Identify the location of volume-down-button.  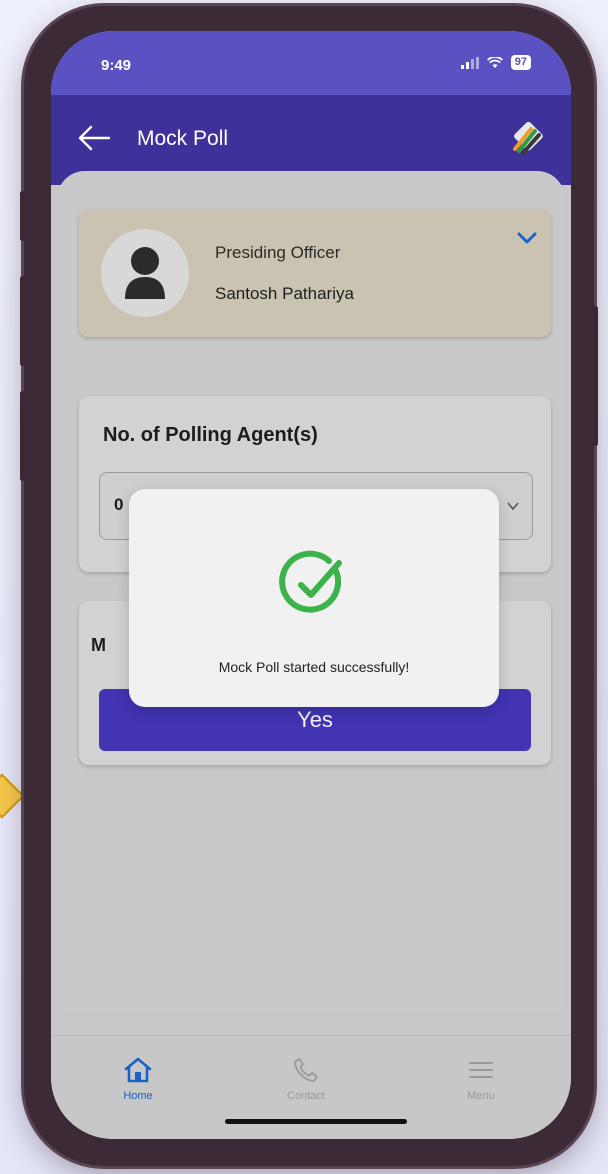
(22, 436).